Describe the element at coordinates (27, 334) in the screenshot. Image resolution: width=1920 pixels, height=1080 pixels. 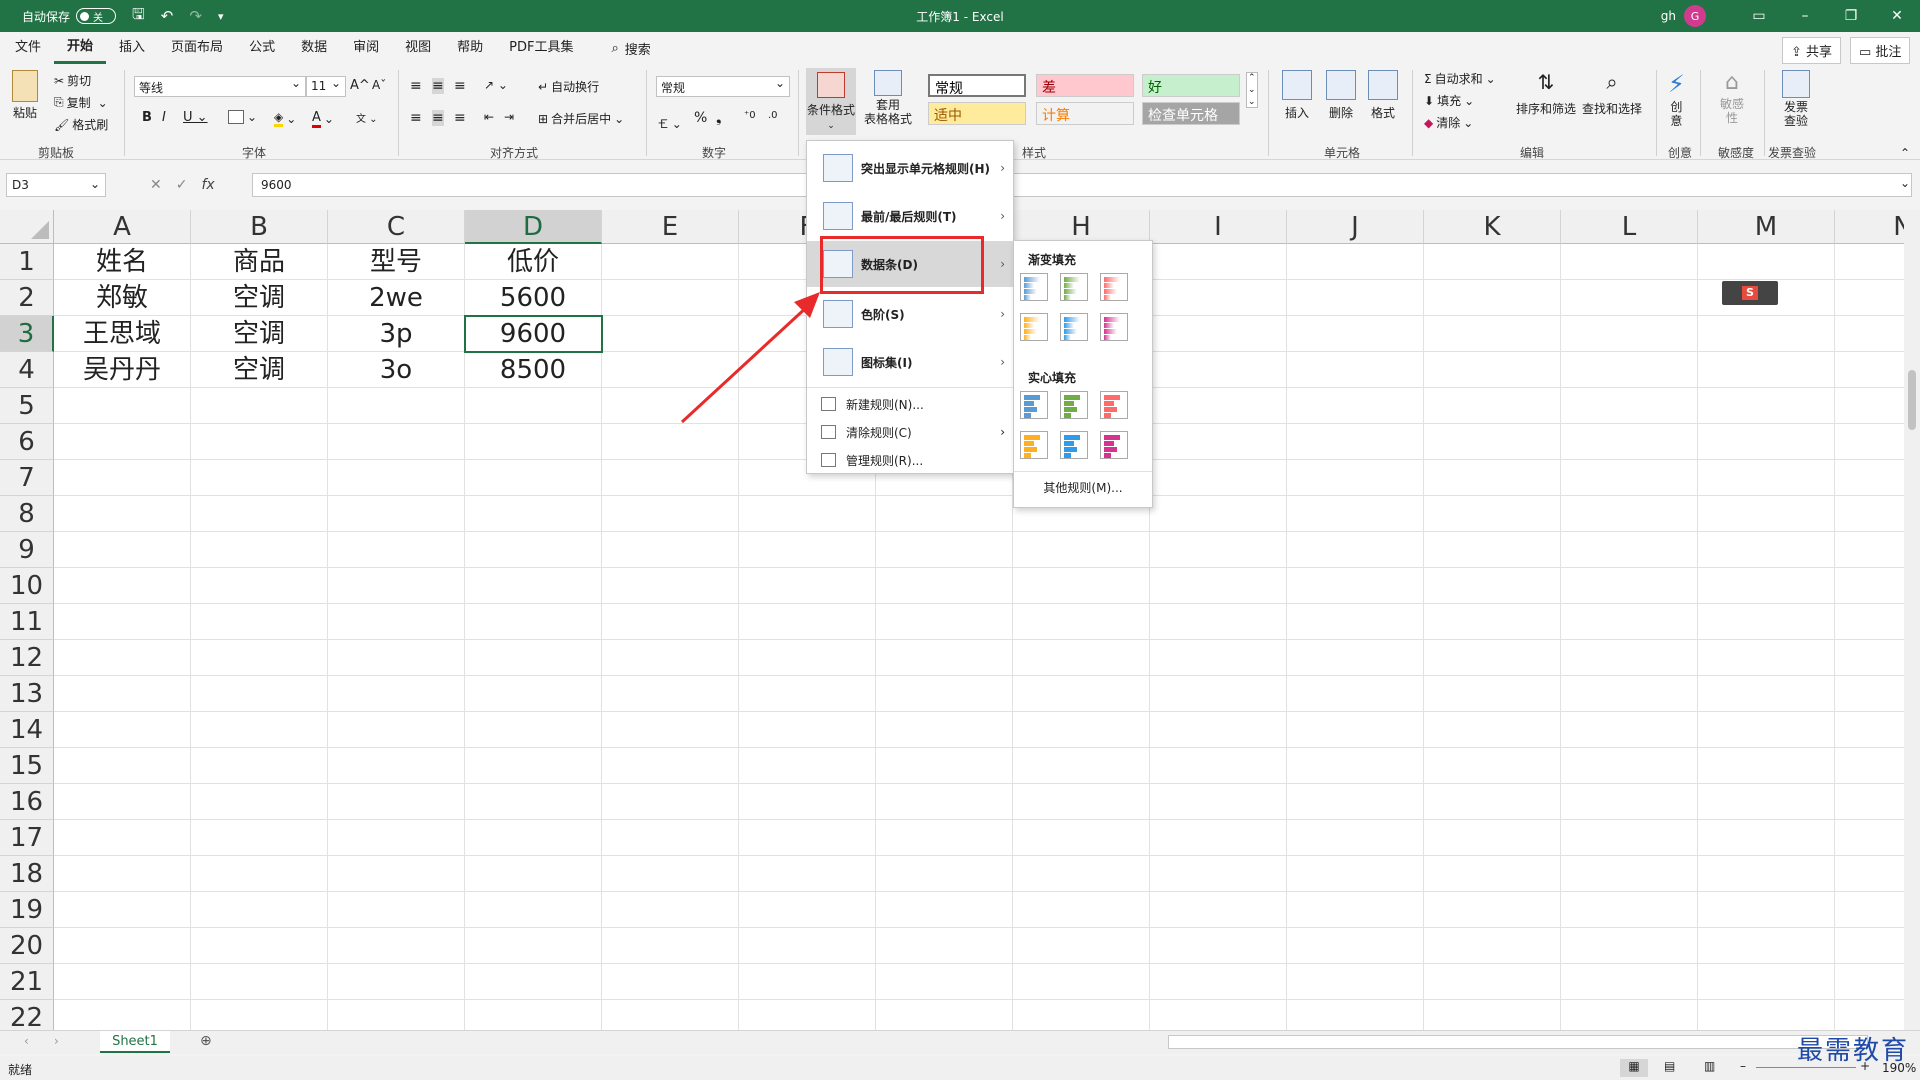
I see `row-header-3: 3` at that location.